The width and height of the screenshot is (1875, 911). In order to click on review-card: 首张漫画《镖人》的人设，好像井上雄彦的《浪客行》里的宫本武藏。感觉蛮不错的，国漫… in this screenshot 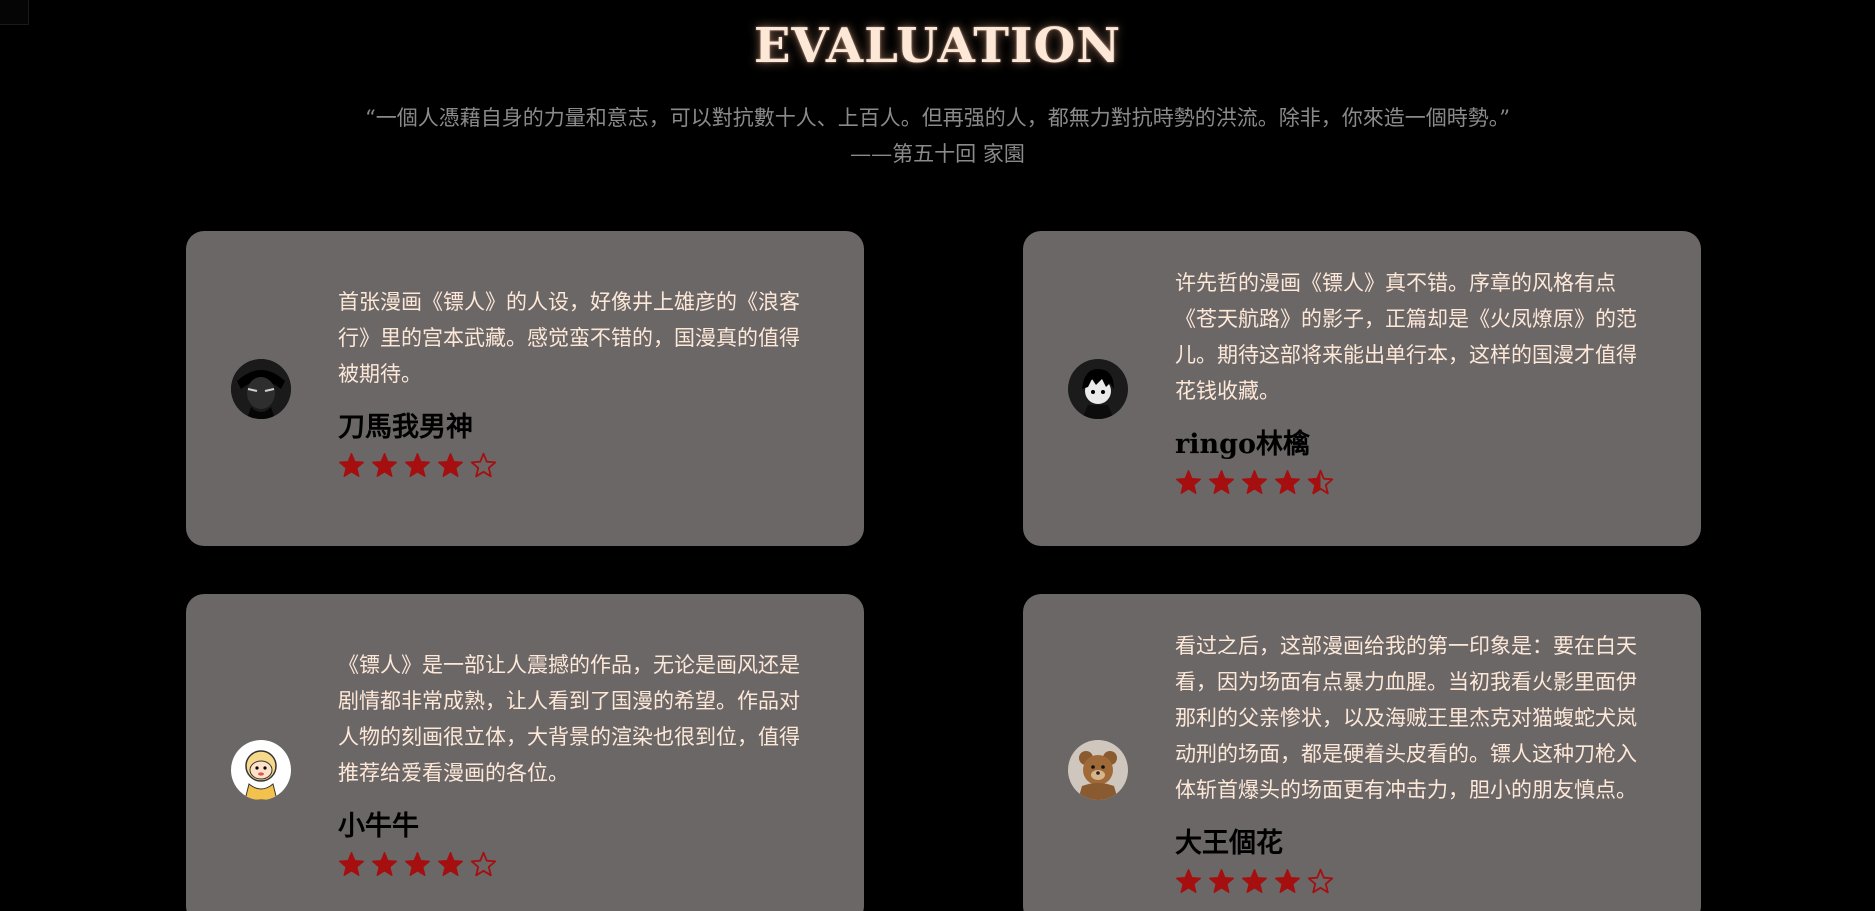, I will do `click(525, 388)`.